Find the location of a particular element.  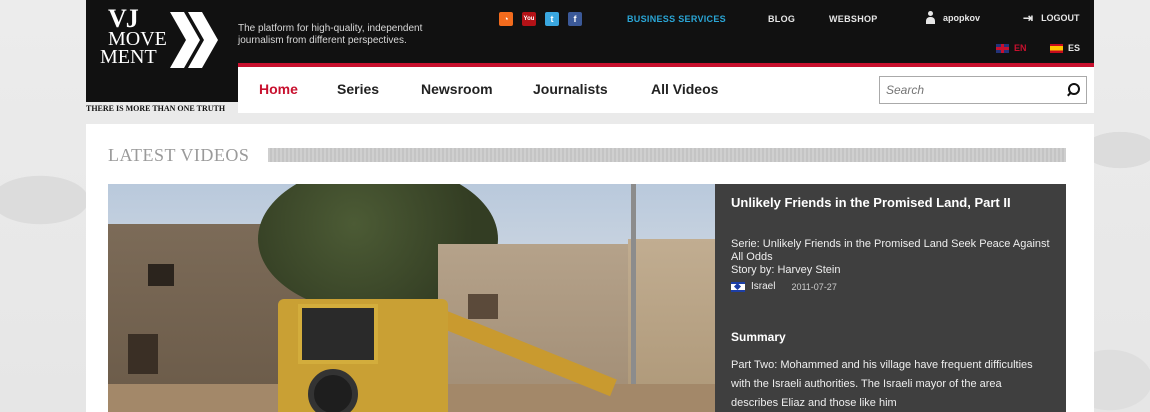

user-account: apopkov is located at coordinates (953, 18).